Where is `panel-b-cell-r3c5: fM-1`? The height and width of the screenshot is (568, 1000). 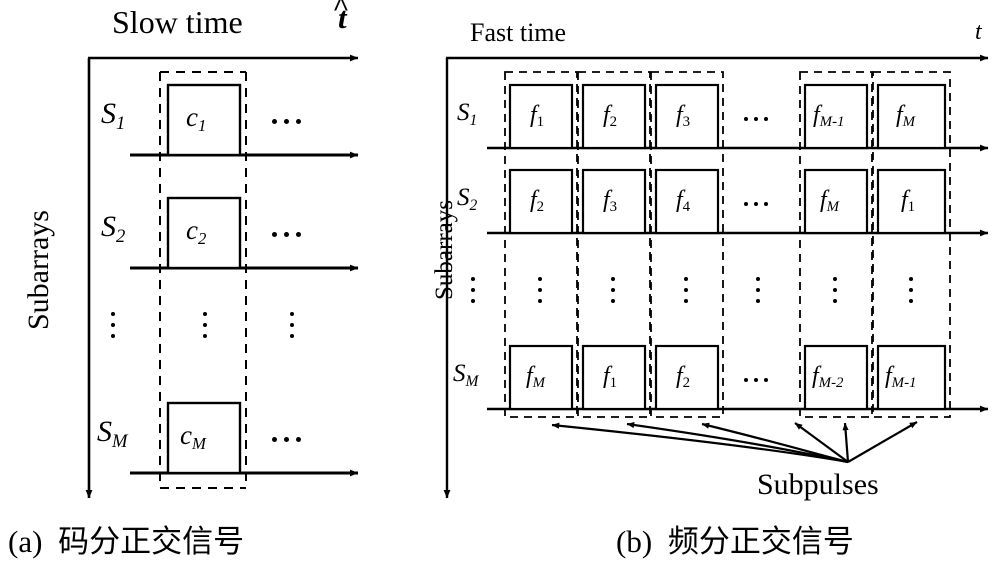 panel-b-cell-r3c5: fM-1 is located at coordinates (901, 377).